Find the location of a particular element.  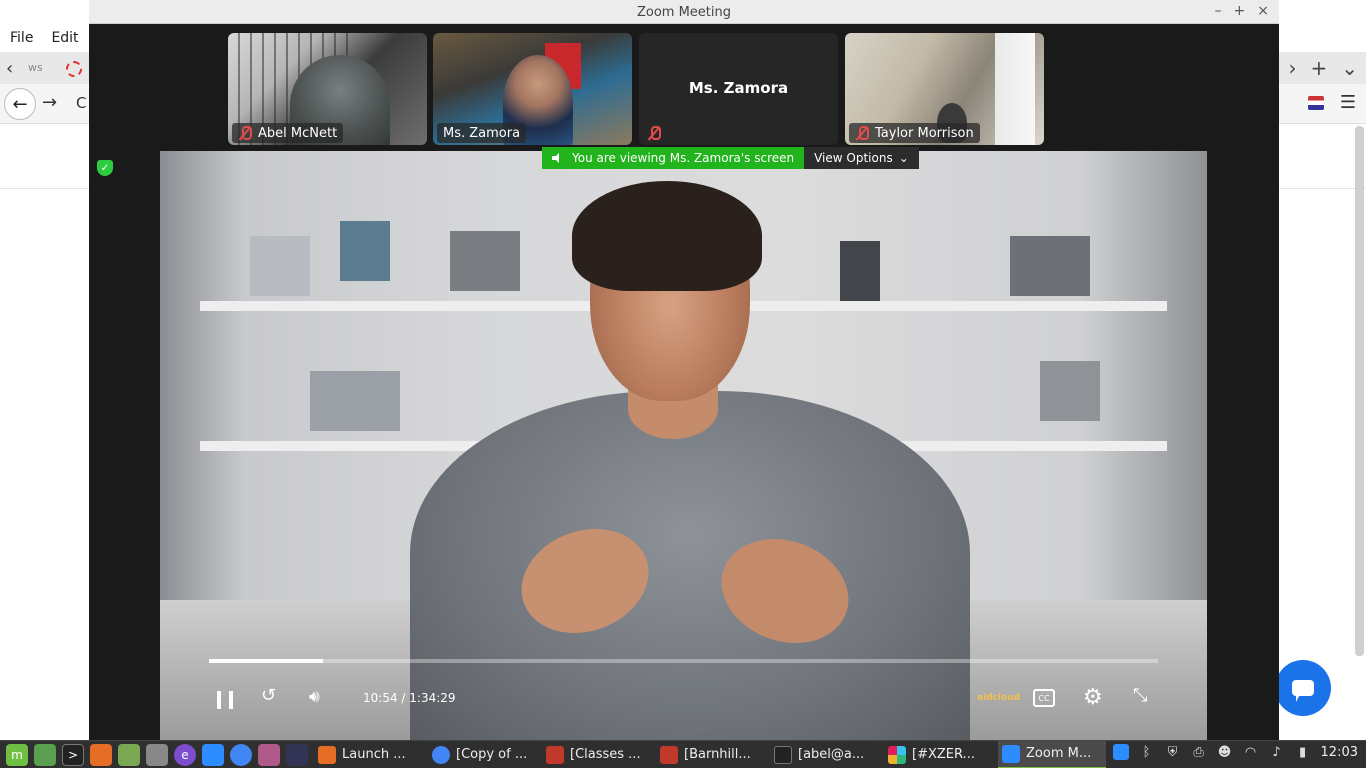

share-status-text: You are viewing Ms. Zamora's screen is located at coordinates (683, 158).